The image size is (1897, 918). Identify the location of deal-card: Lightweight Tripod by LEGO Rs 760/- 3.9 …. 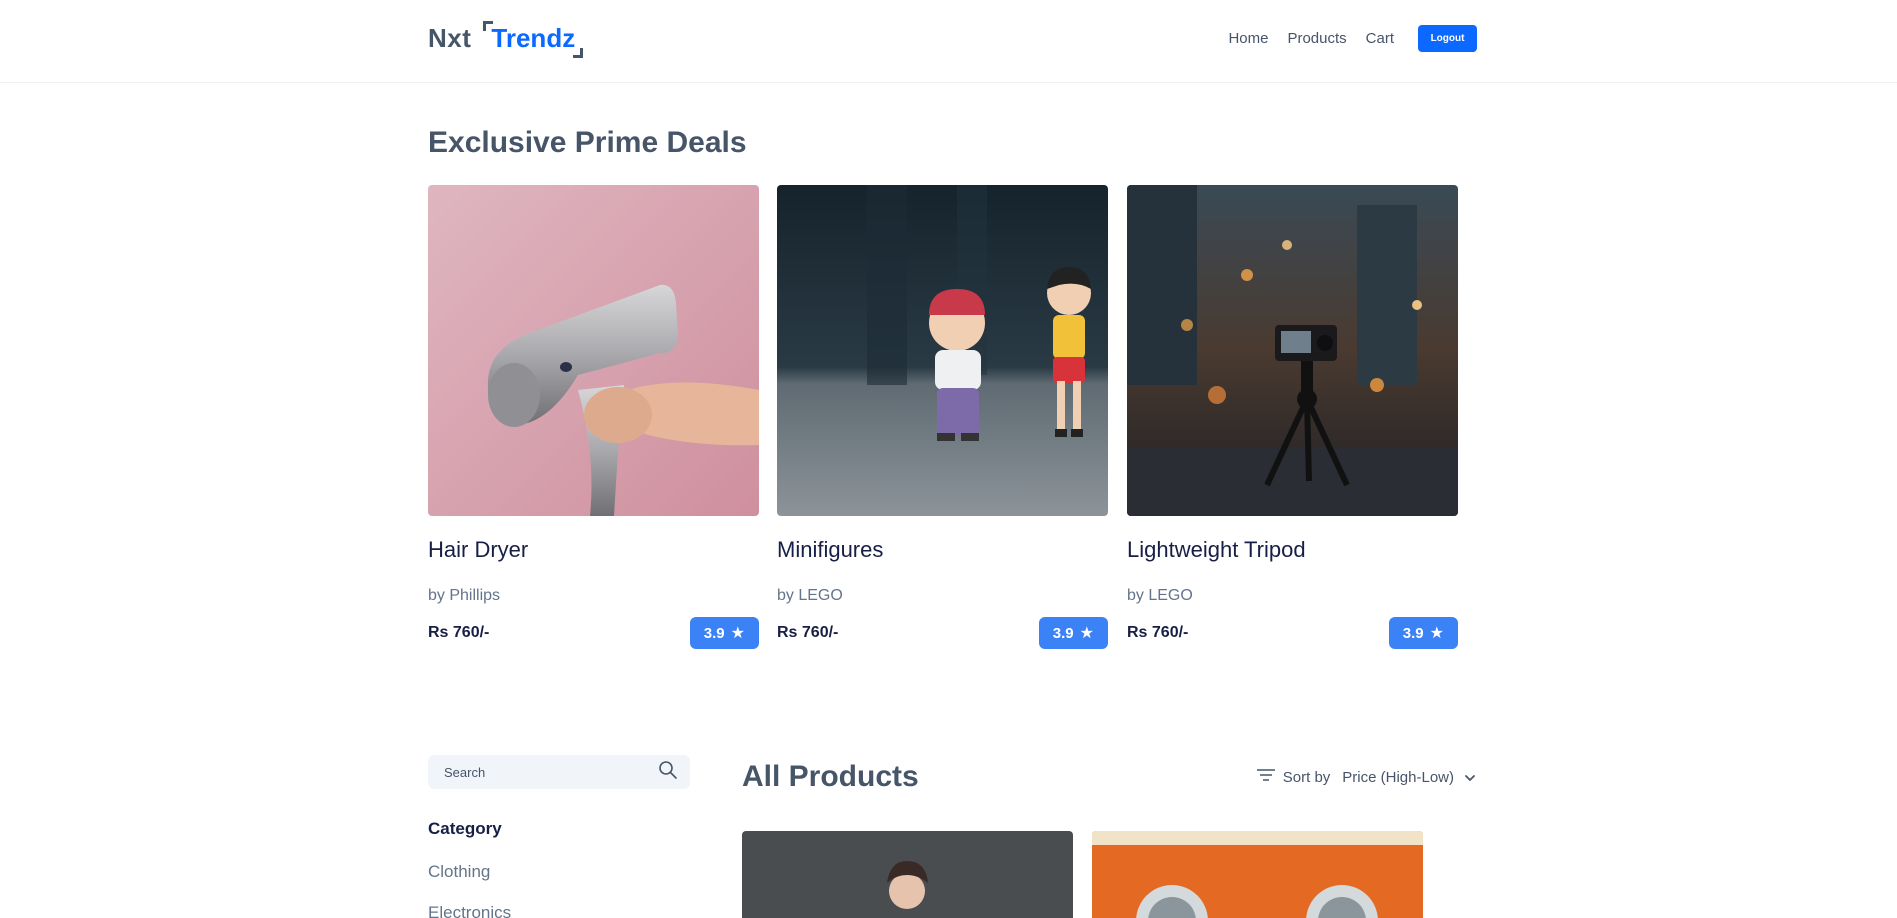
(1292, 417).